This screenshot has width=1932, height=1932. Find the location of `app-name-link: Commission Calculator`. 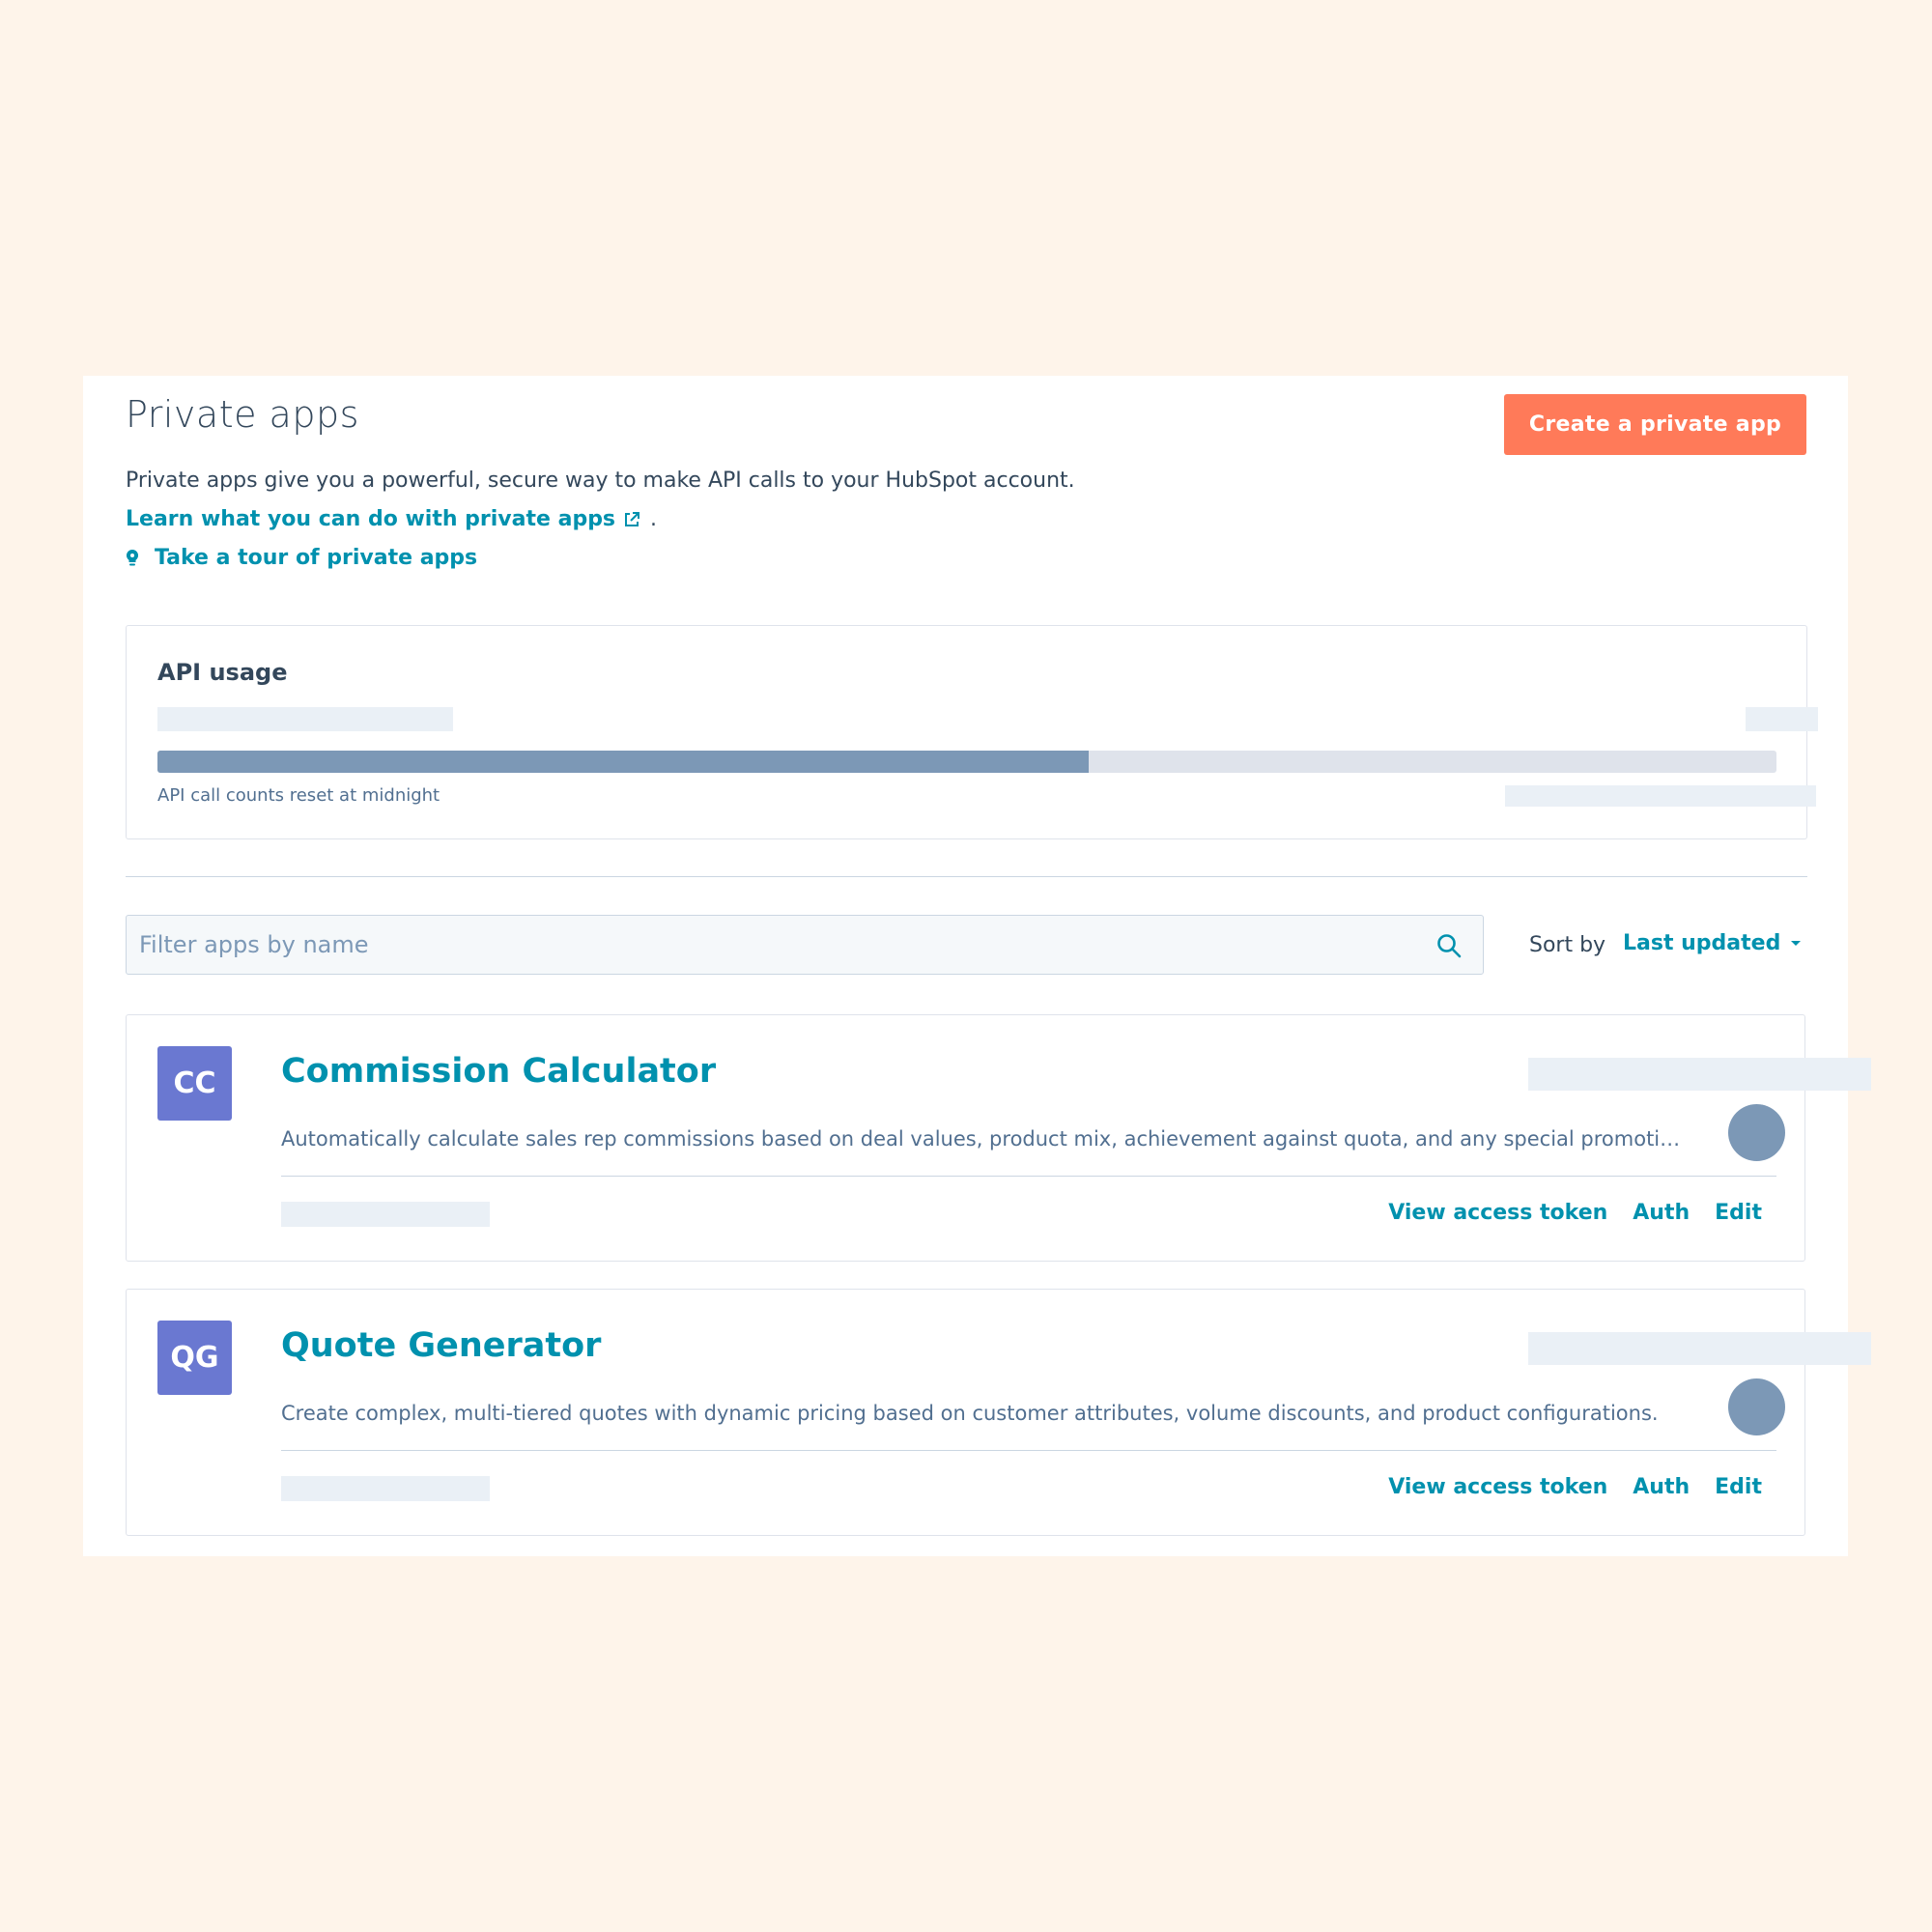

app-name-link: Commission Calculator is located at coordinates (498, 1071).